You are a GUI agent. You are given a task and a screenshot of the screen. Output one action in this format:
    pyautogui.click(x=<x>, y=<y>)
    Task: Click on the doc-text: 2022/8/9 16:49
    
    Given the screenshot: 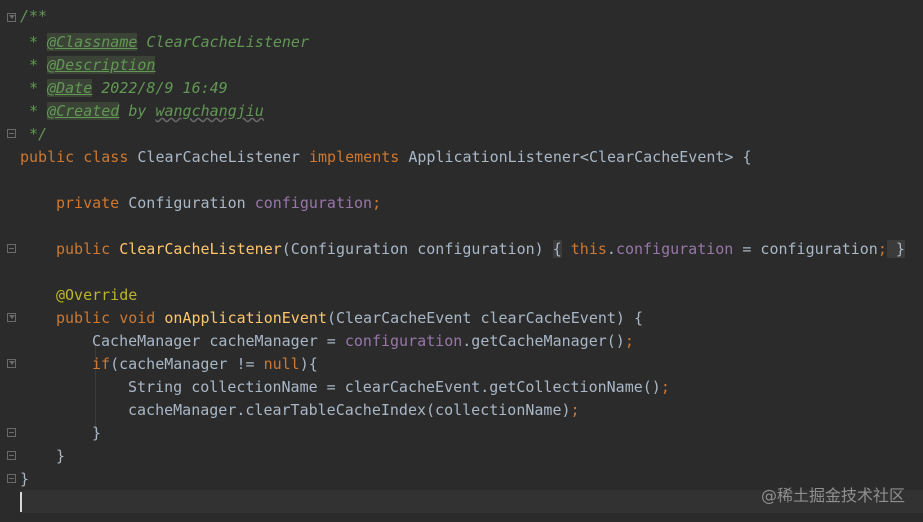 What is the action you would take?
    pyautogui.click(x=160, y=88)
    